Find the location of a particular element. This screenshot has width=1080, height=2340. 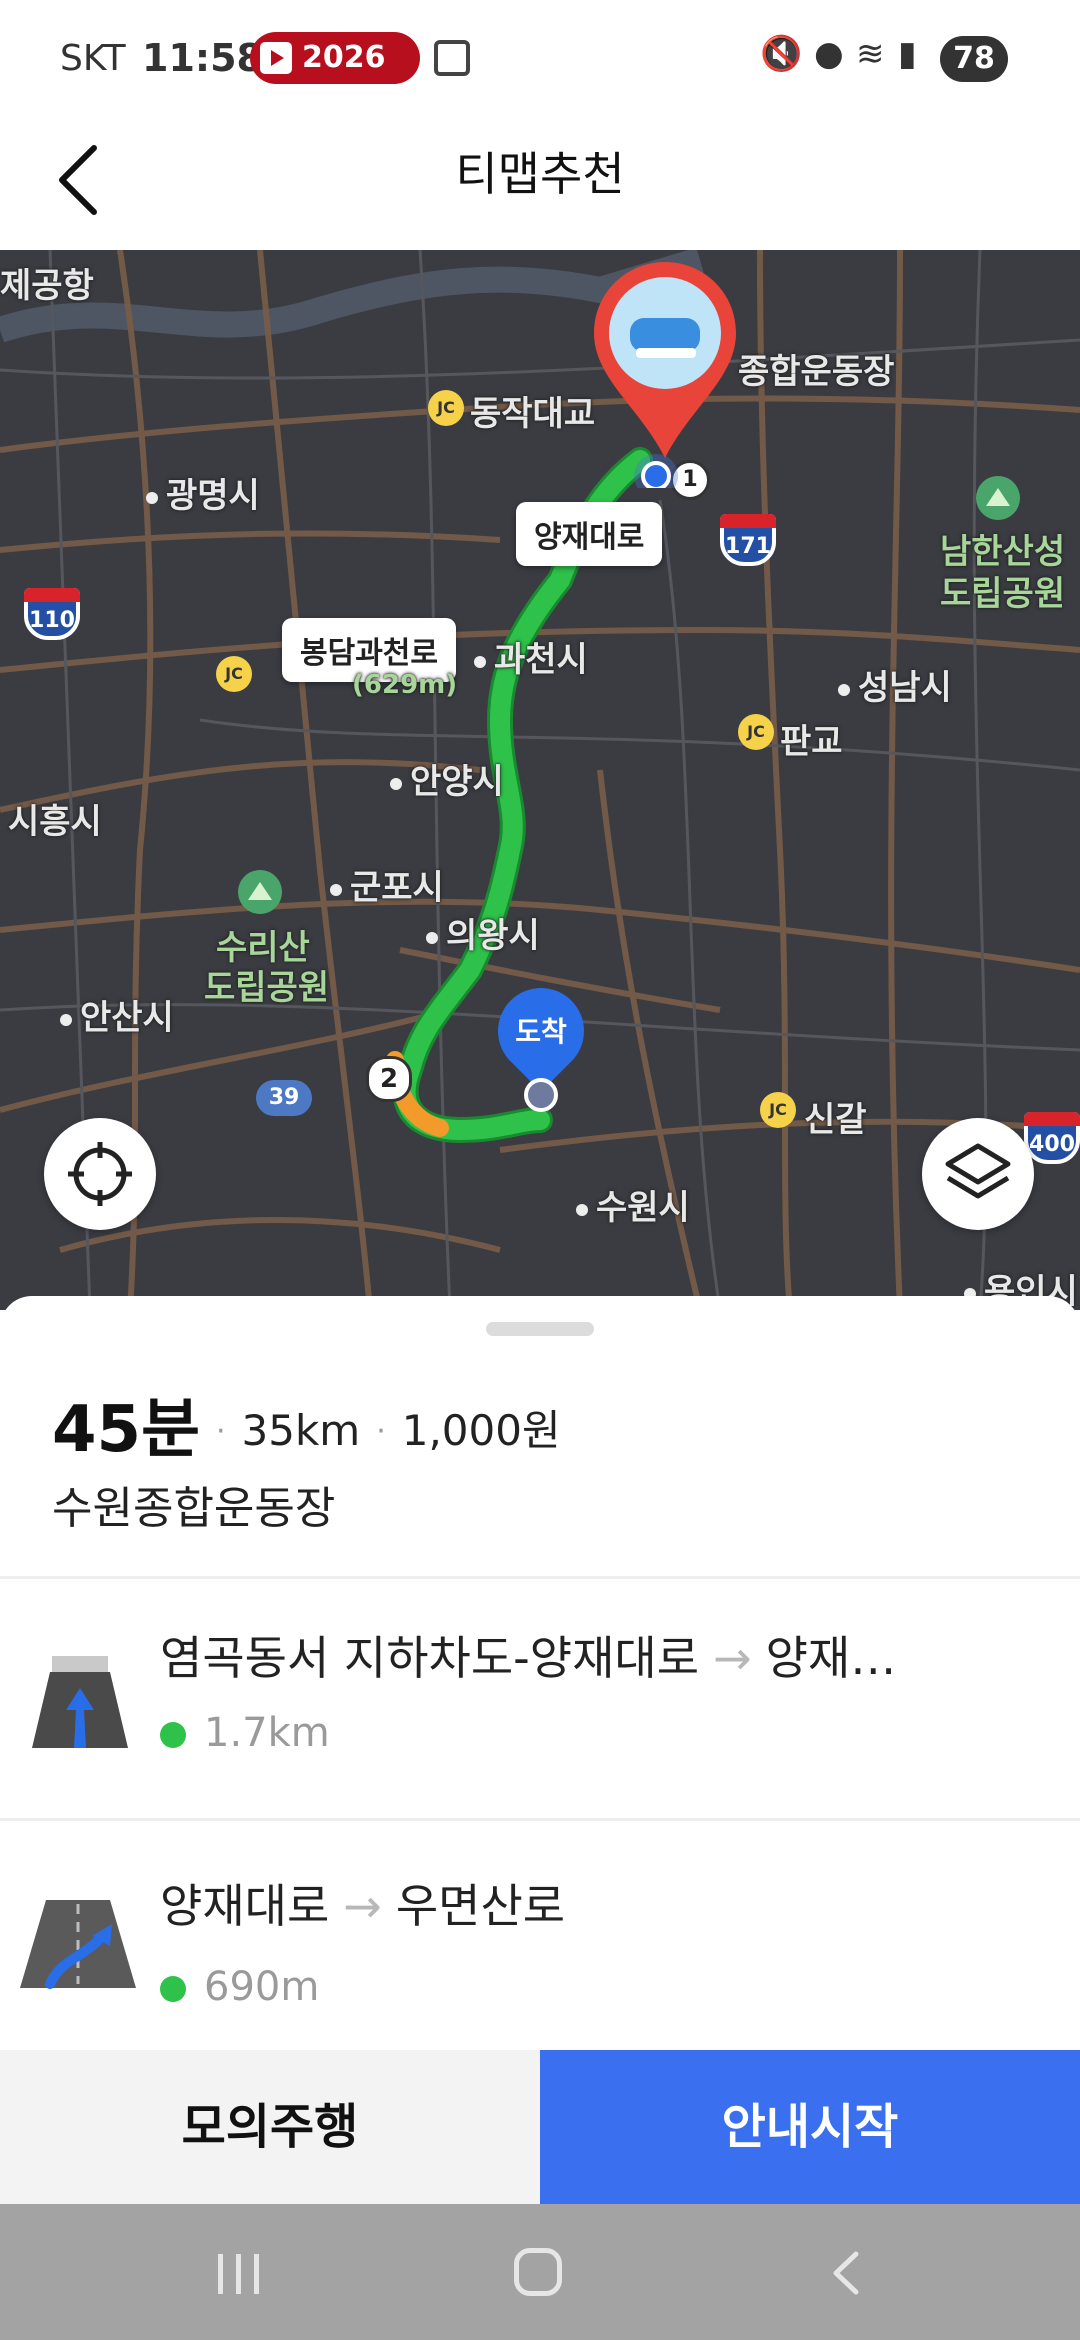

carrier-label: SKT is located at coordinates (93, 58).